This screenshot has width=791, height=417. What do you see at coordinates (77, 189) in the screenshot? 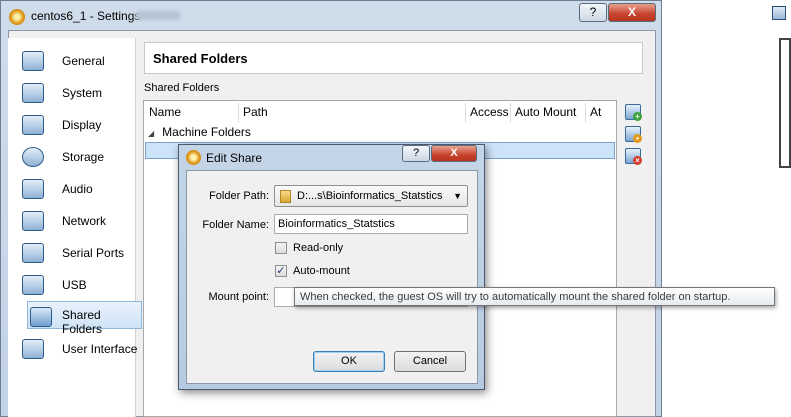
I see `sidebar-item-label: Audio` at bounding box center [77, 189].